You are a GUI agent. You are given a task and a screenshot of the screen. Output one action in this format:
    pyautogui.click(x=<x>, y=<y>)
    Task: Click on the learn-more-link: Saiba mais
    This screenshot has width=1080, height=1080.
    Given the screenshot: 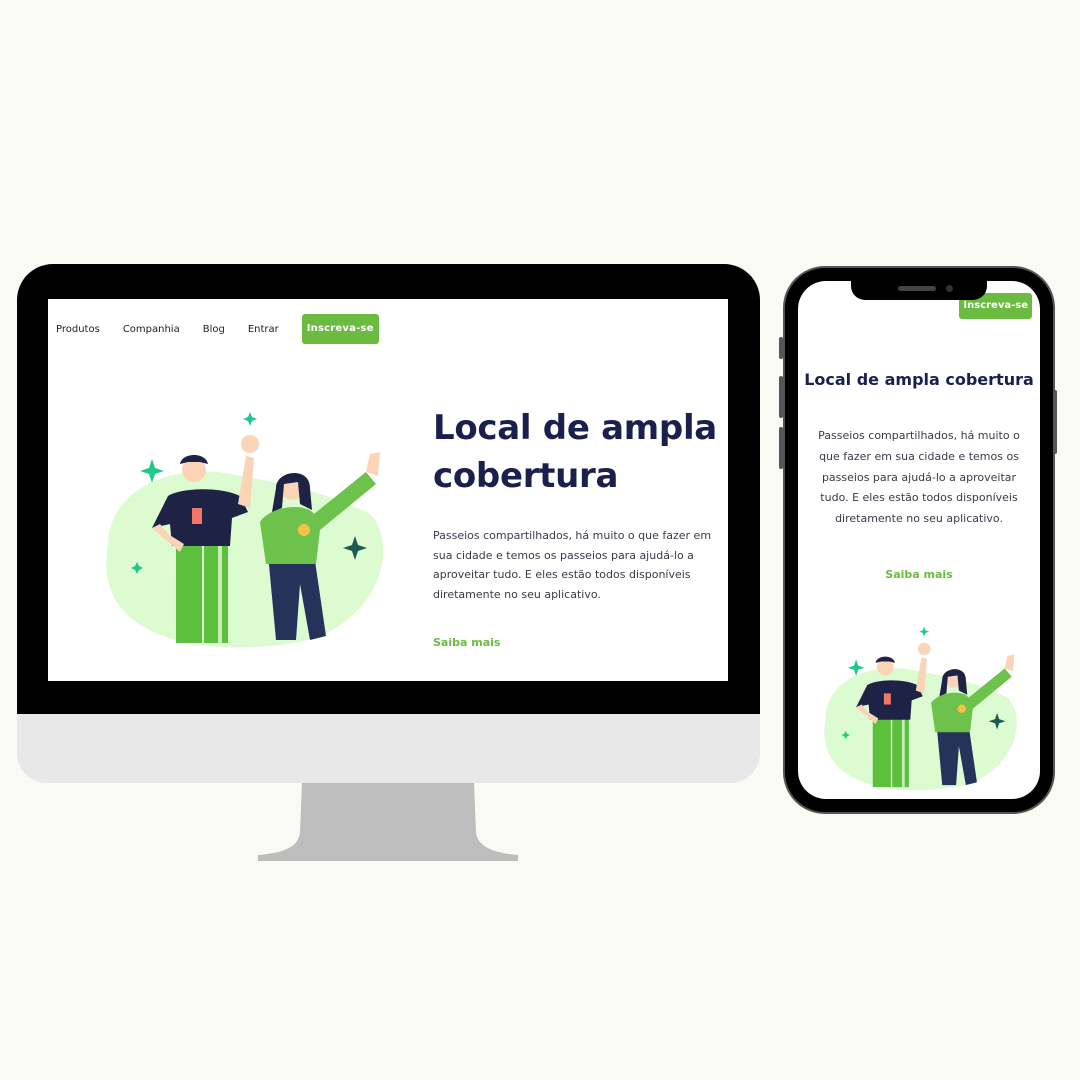 What is the action you would take?
    pyautogui.click(x=466, y=642)
    